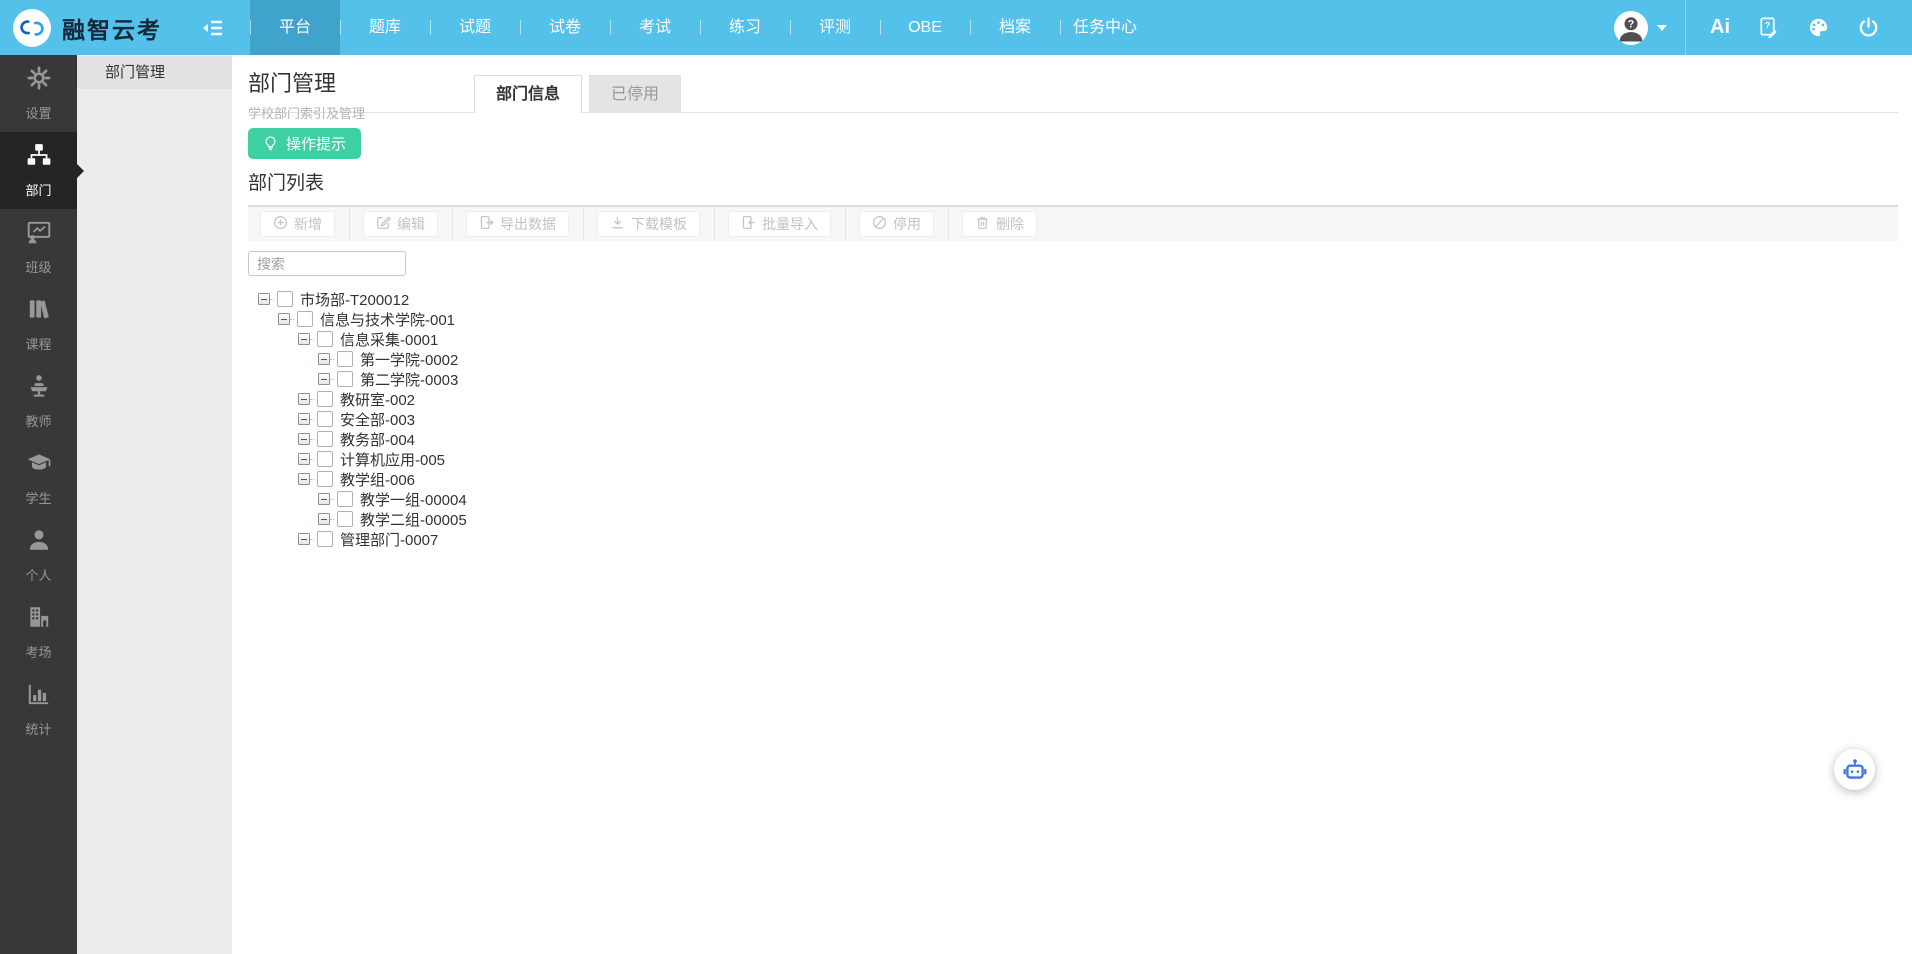  What do you see at coordinates (377, 479) in the screenshot?
I see `tree-node-label: 教学组-006` at bounding box center [377, 479].